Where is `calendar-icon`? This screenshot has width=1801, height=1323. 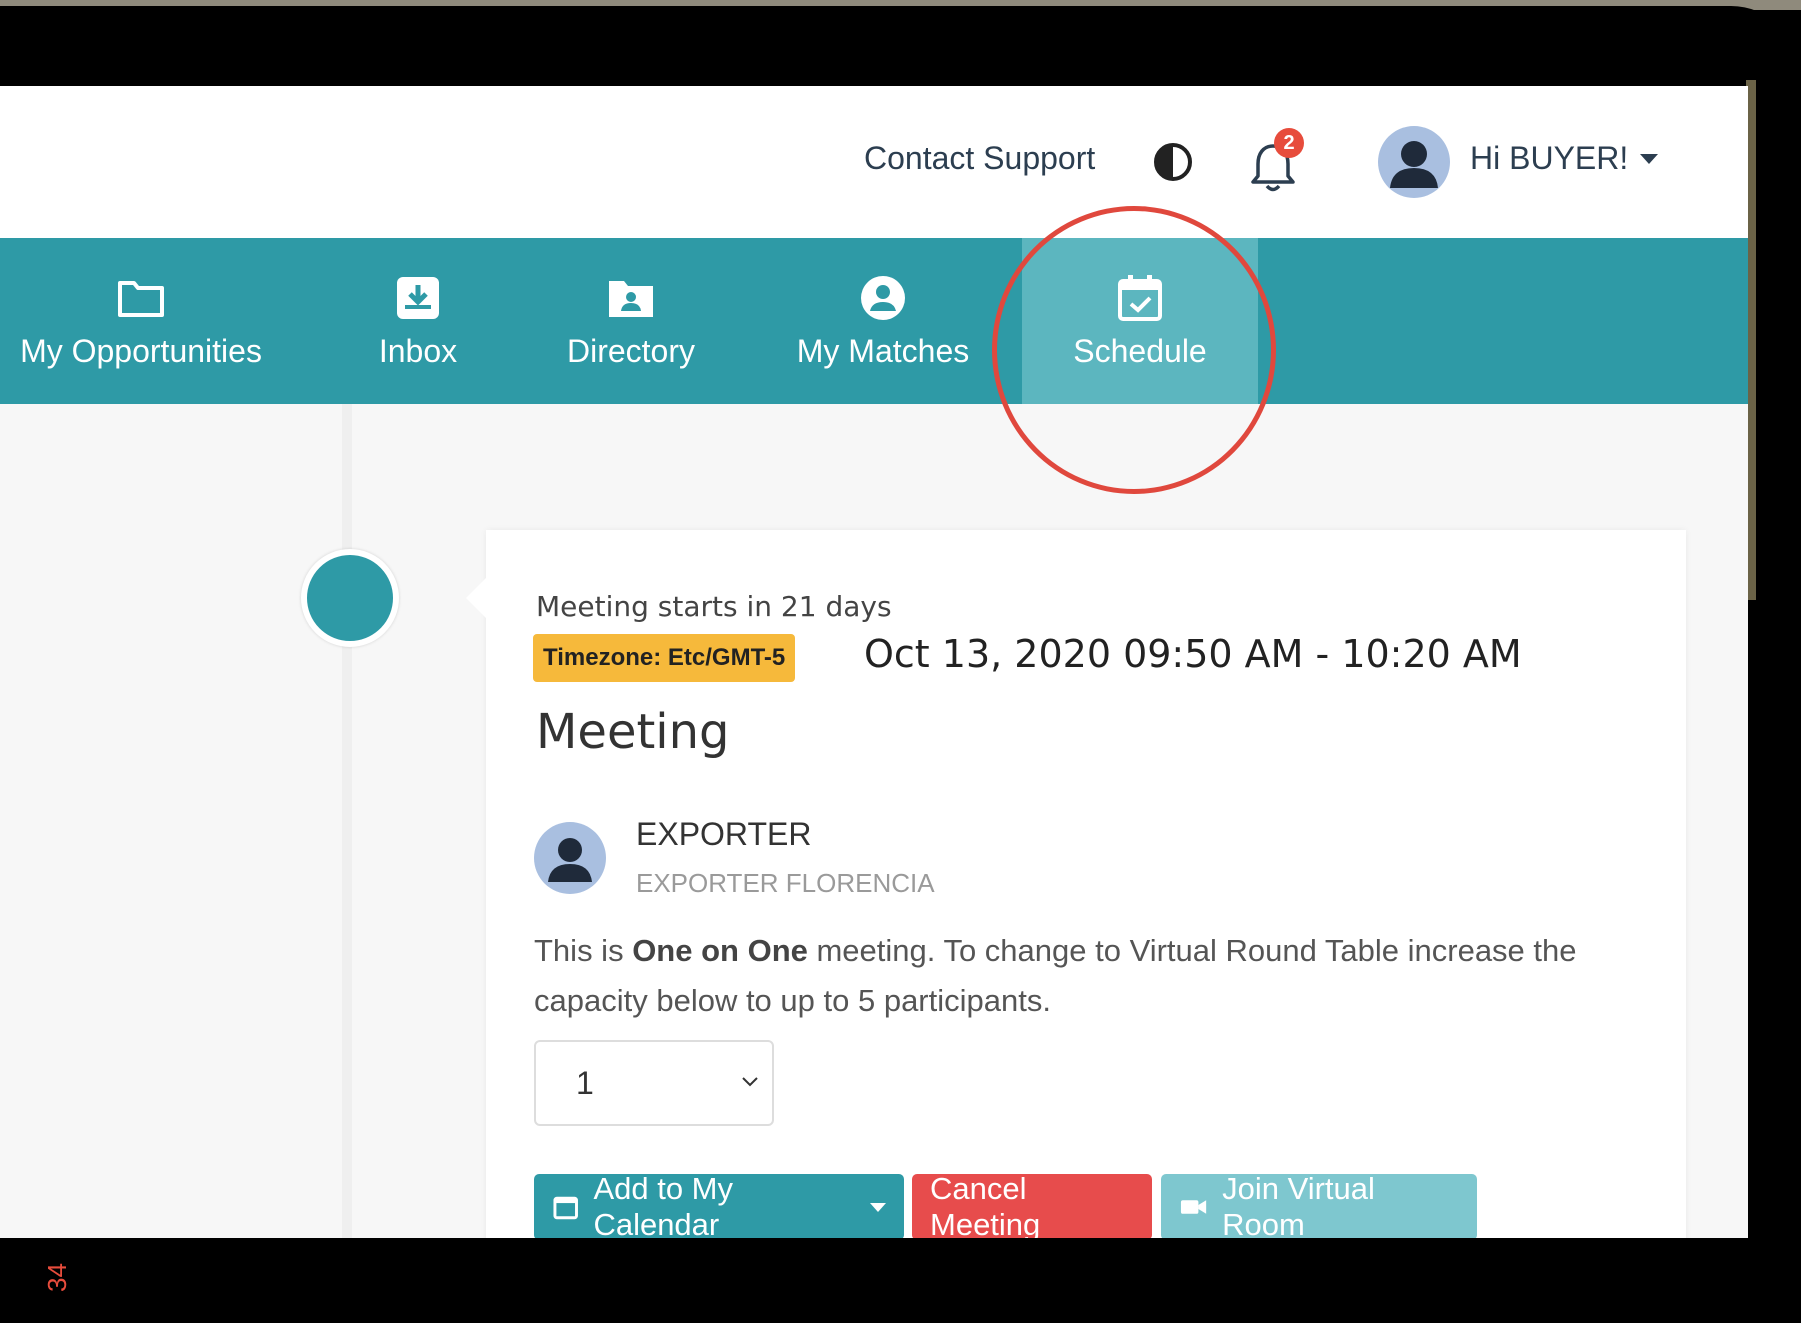 calendar-icon is located at coordinates (565, 1208).